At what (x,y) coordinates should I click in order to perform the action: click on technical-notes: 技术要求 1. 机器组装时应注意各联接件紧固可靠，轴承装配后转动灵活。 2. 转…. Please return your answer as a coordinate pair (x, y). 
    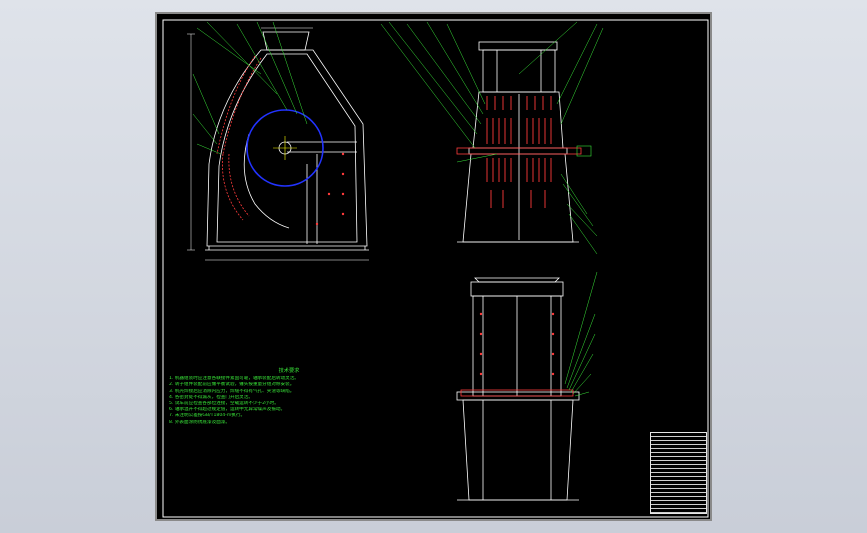
    Looking at the image, I should click on (289, 397).